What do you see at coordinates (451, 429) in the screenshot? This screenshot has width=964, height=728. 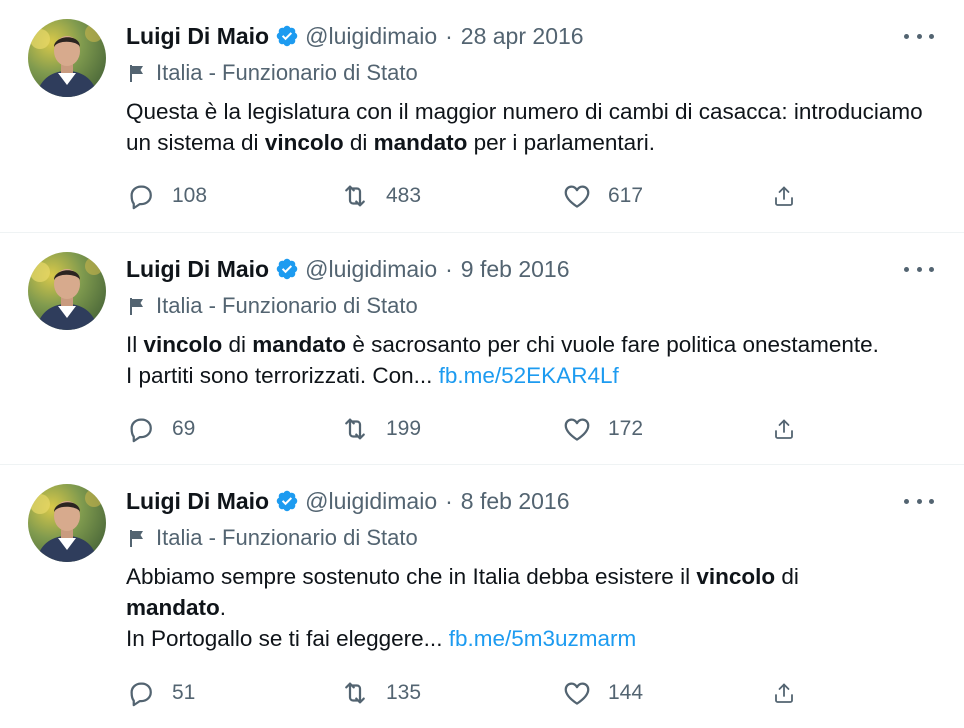 I see `retweet-button: 199` at bounding box center [451, 429].